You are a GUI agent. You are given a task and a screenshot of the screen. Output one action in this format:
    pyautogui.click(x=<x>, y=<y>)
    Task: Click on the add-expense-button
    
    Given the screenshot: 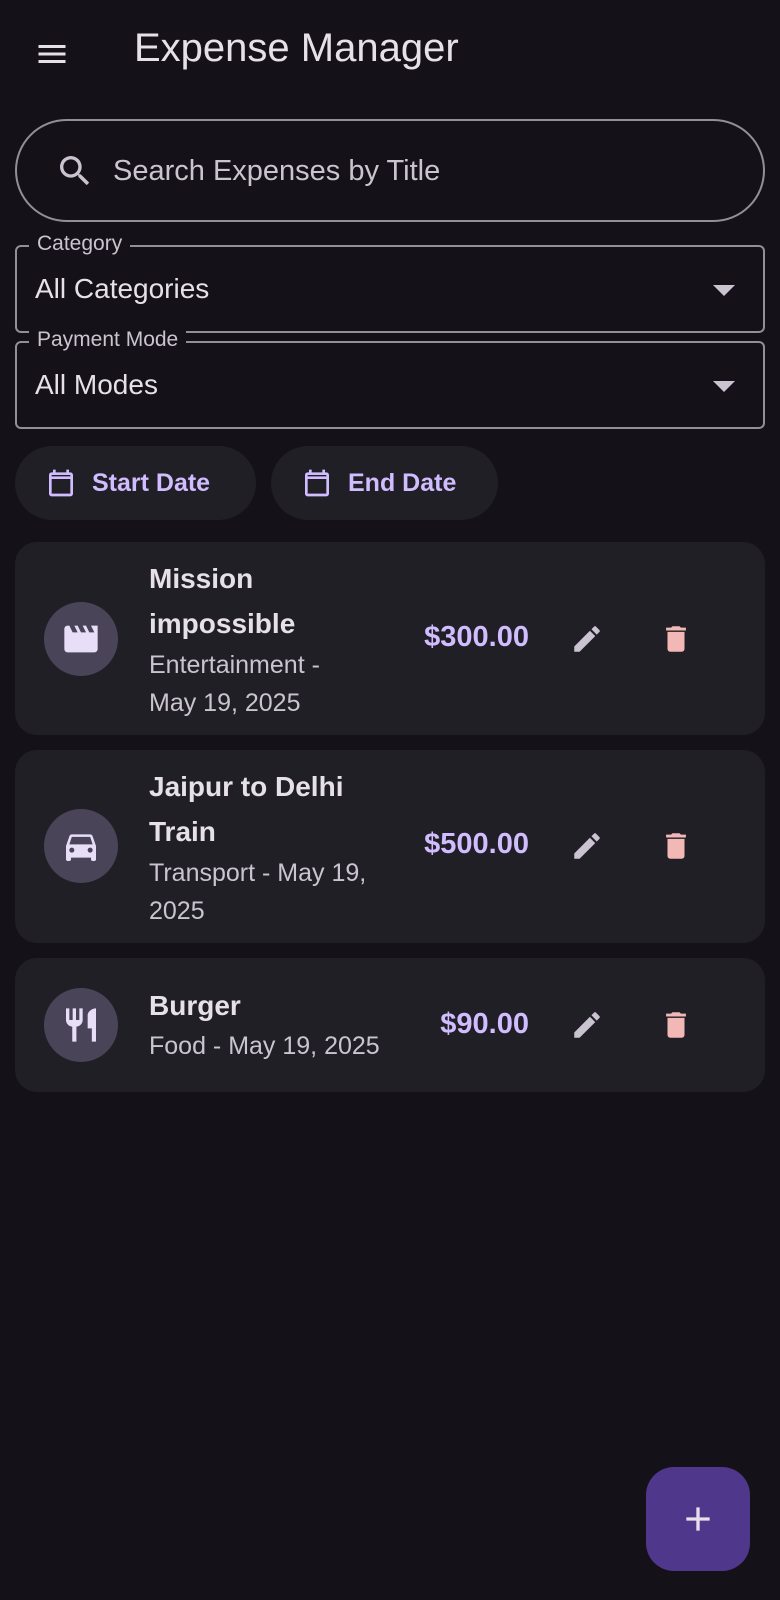 What is the action you would take?
    pyautogui.click(x=698, y=1519)
    